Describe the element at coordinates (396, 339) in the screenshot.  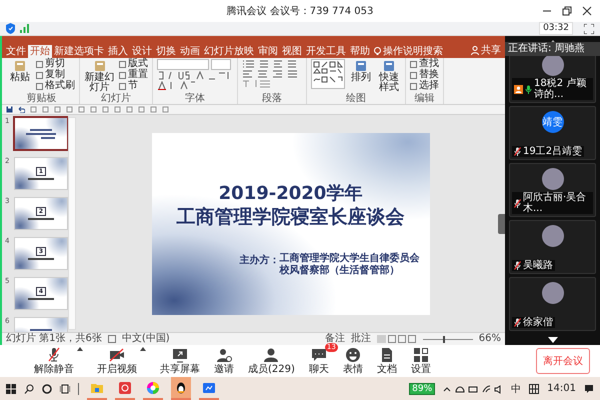
I see `view-mode-icons` at that location.